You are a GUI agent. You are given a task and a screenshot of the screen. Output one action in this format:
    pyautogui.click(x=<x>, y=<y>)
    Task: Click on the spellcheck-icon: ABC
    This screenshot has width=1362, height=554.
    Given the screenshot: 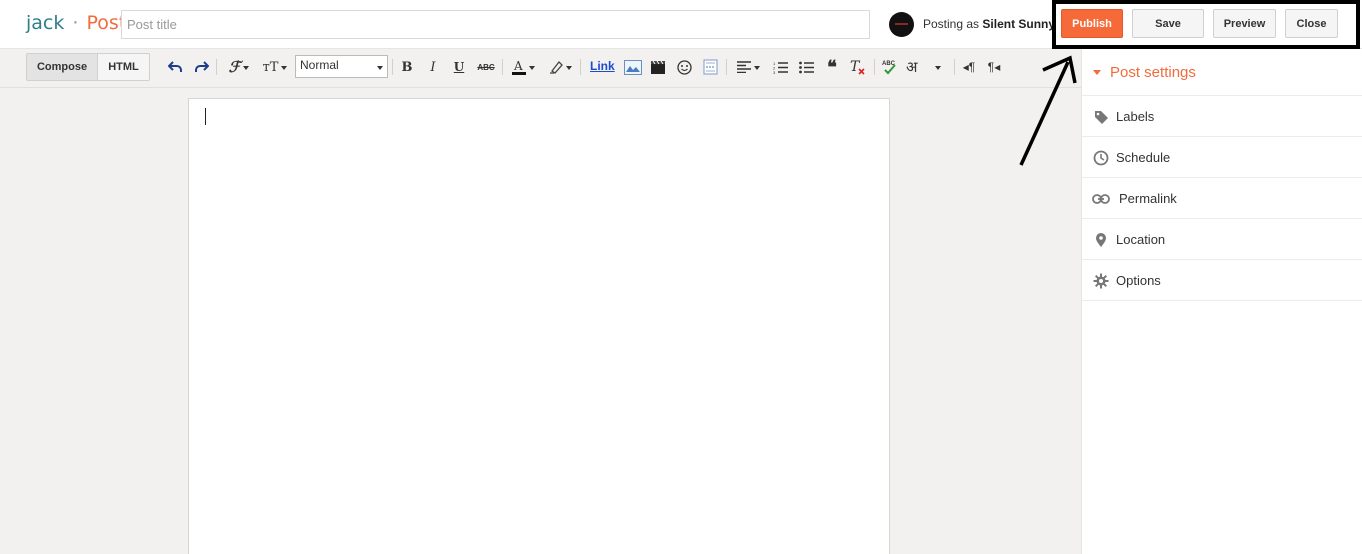 What is the action you would take?
    pyautogui.click(x=890, y=67)
    